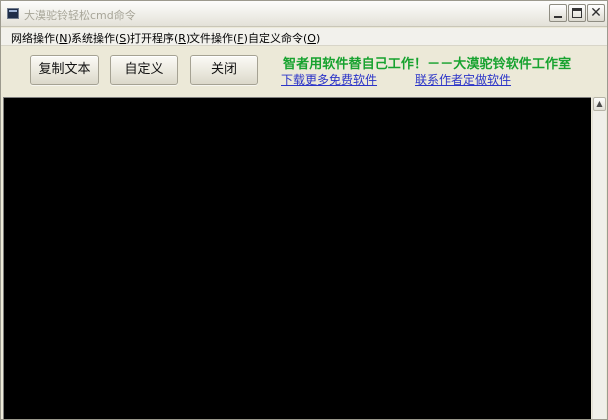 The width and height of the screenshot is (608, 420). Describe the element at coordinates (275, 38) in the screenshot. I see `menu-custom-command-label: 自定义命令` at that location.